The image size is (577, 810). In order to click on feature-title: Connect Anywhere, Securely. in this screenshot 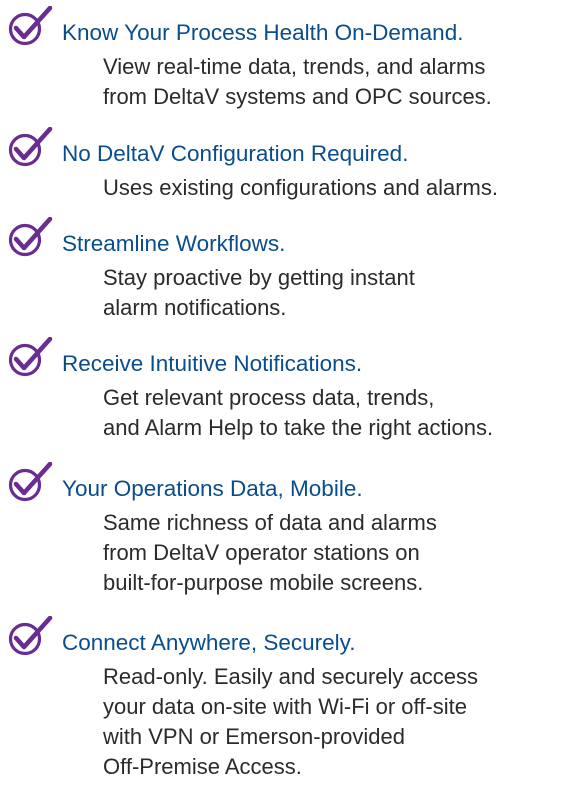, I will do `click(209, 642)`.